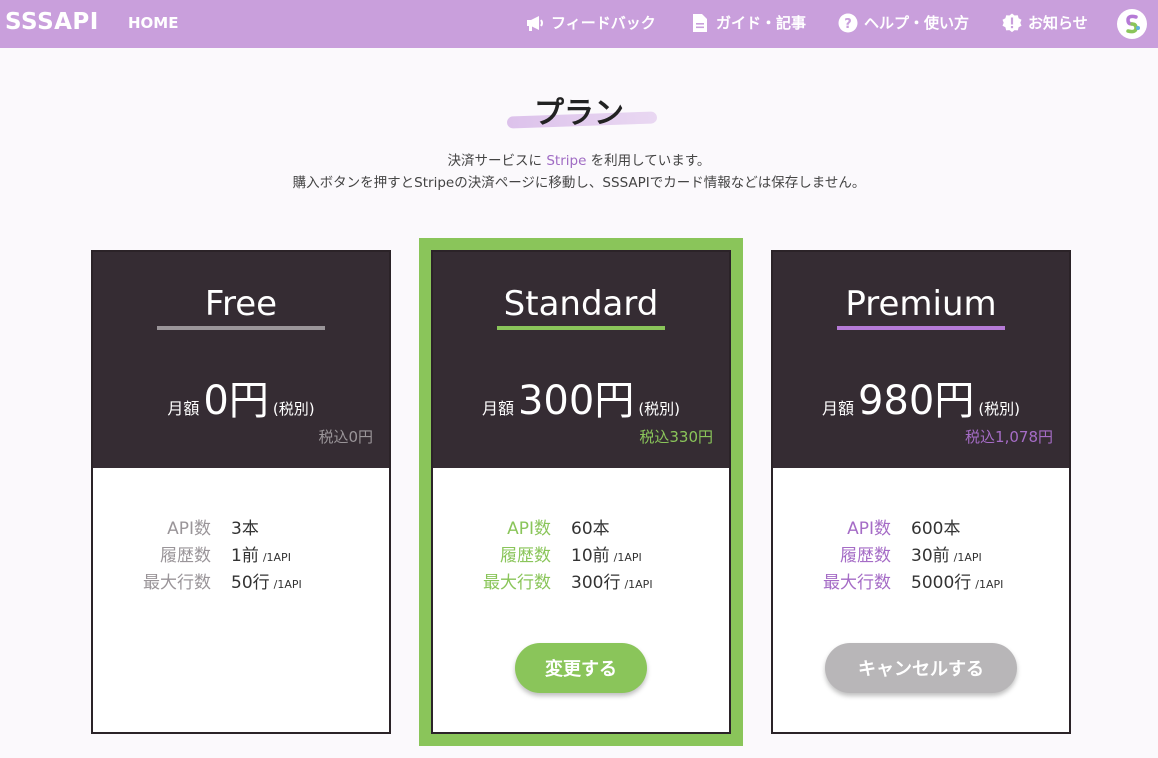  Describe the element at coordinates (916, 401) in the screenshot. I see `price-amount: 980円` at that location.